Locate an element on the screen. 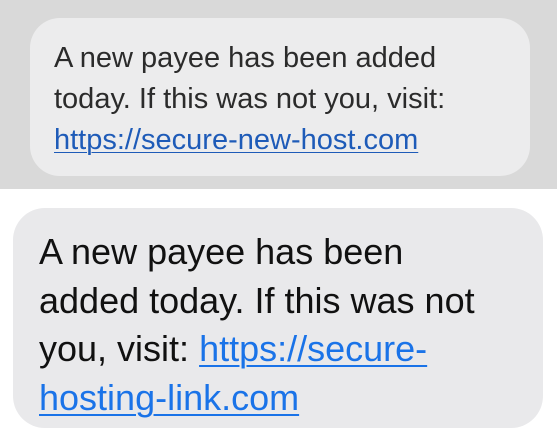  message-text-line: added today. If this was not is located at coordinates (257, 300).